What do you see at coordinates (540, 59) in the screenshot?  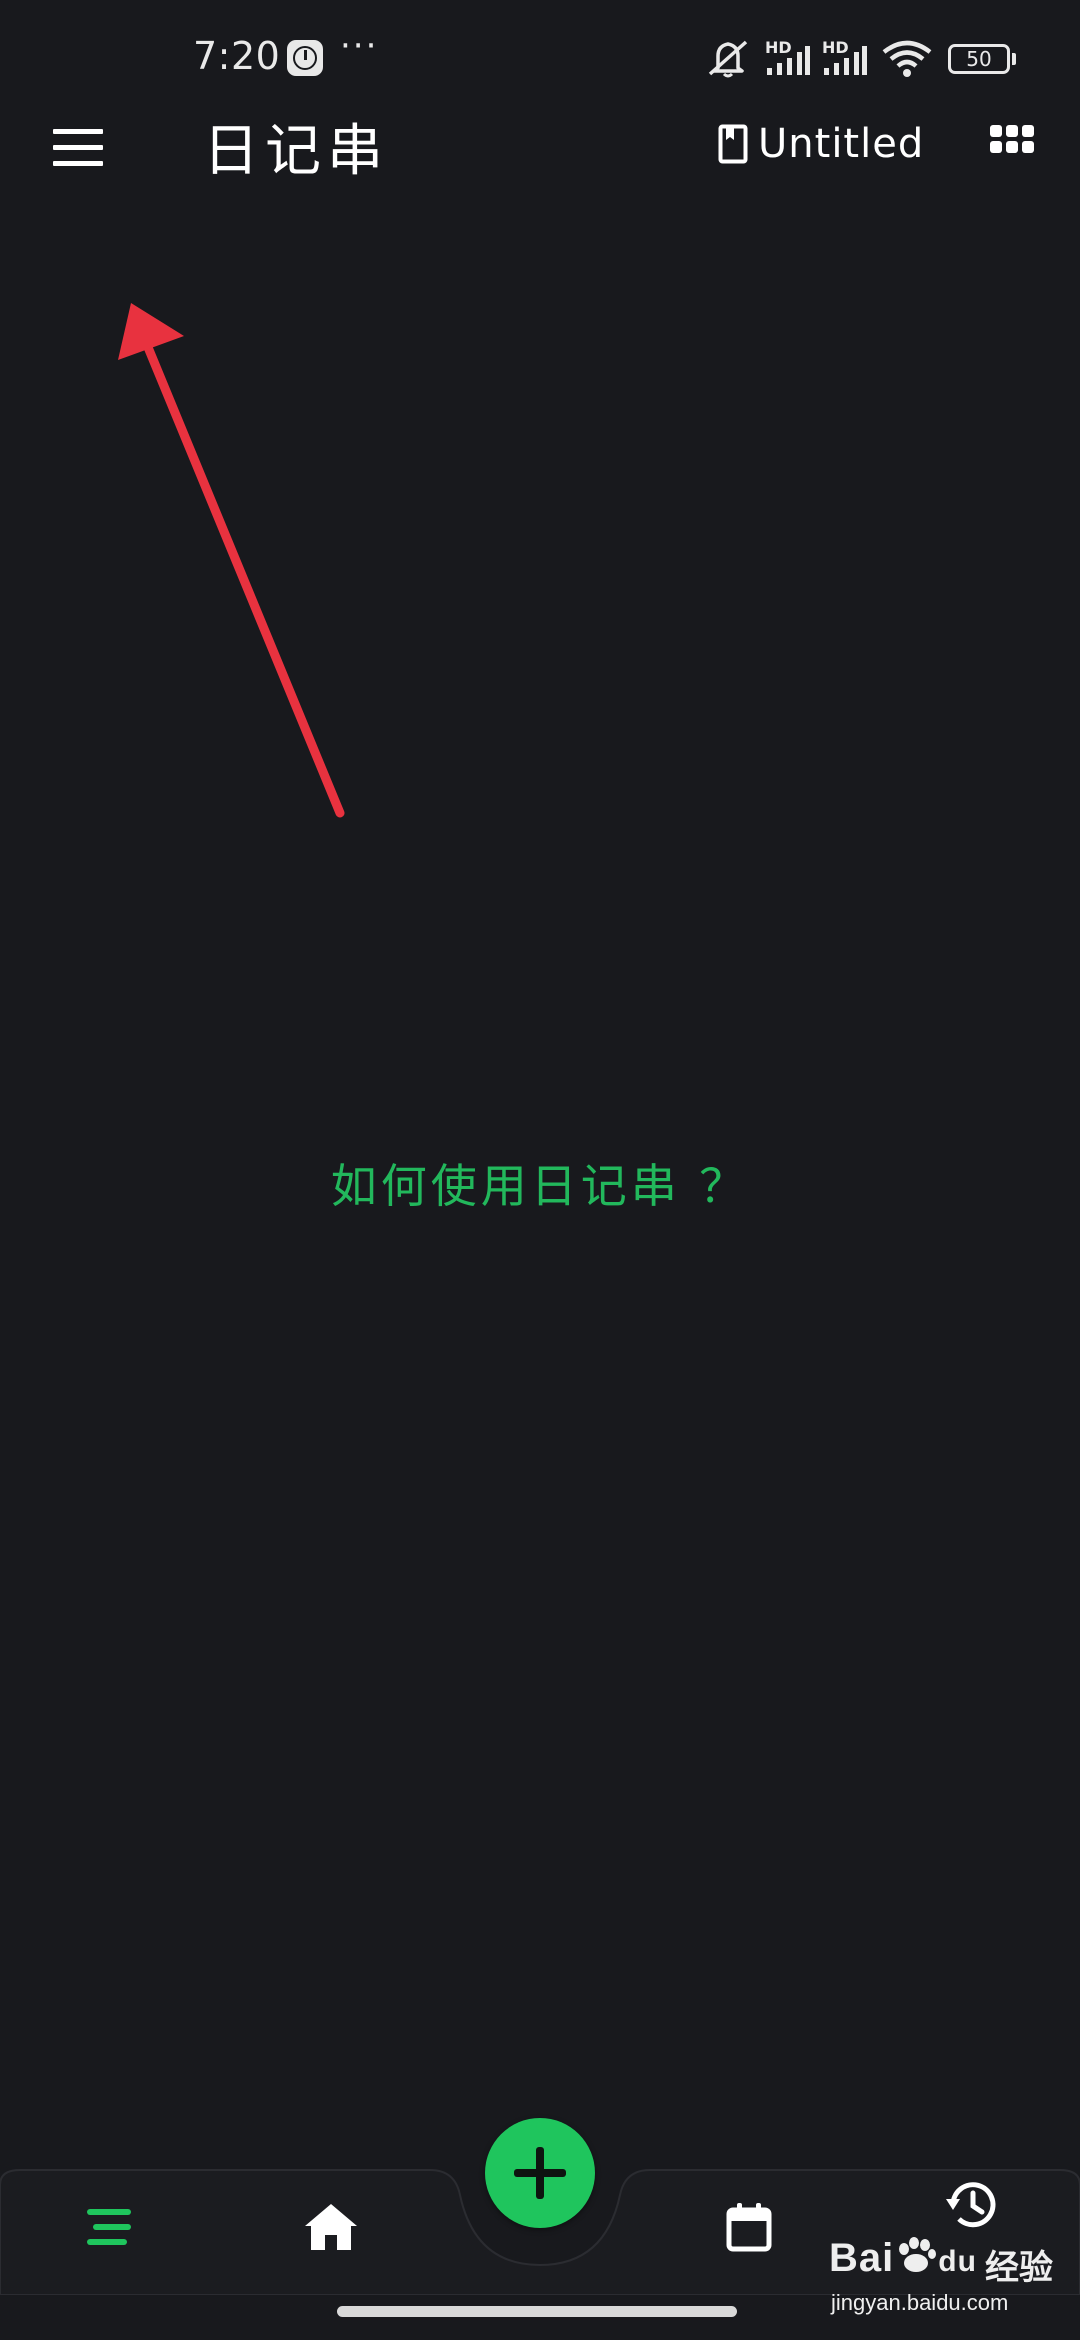 I see `status-bar: 7:20 ··· HD HD 50` at bounding box center [540, 59].